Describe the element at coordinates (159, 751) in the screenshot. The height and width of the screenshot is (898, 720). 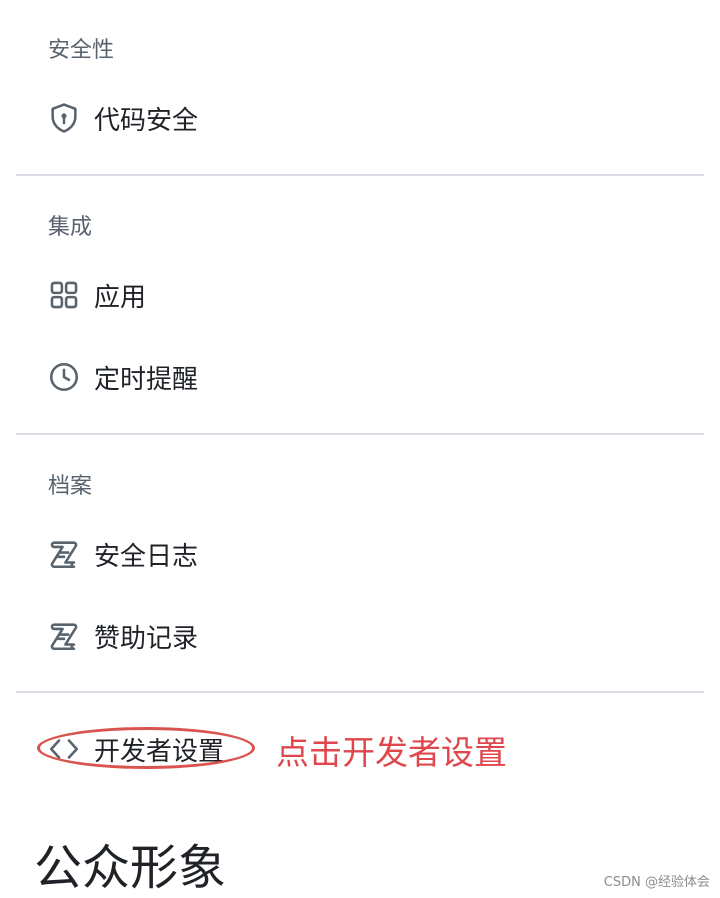
I see `nav-item-label: 开发者设置` at that location.